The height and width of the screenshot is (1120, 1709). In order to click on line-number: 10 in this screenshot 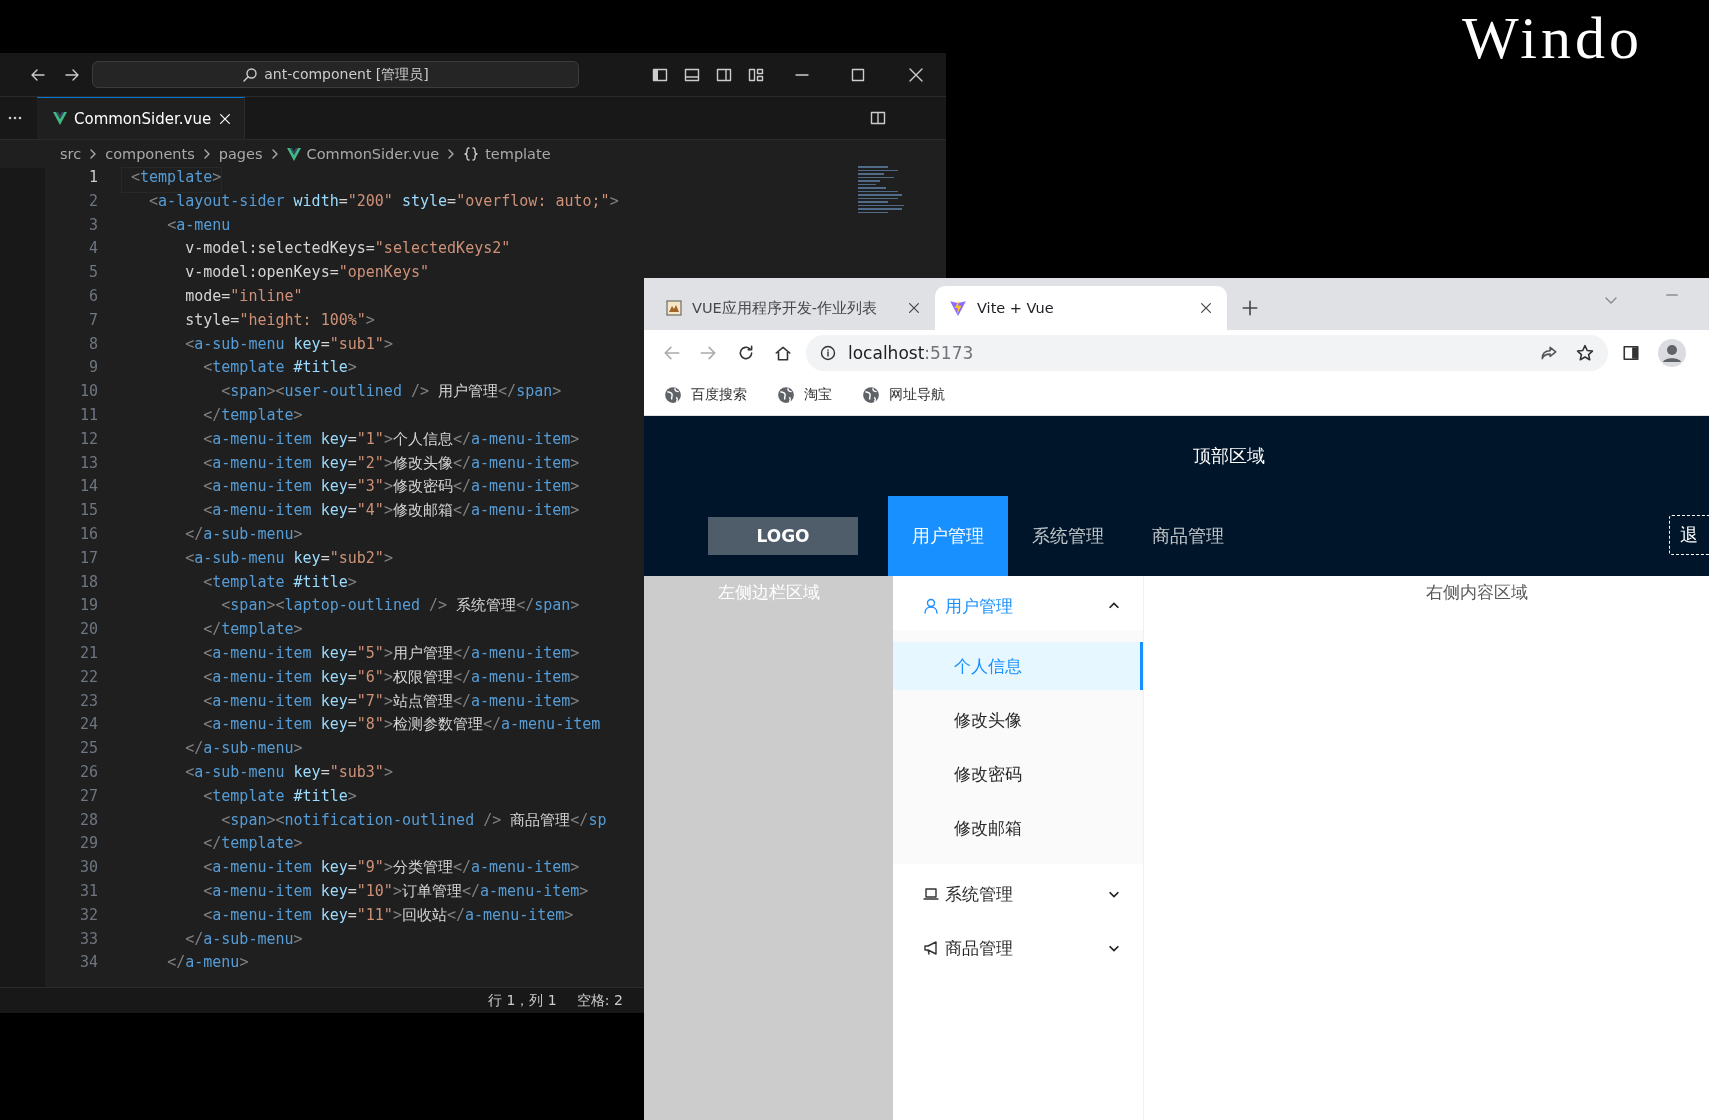, I will do `click(88, 392)`.